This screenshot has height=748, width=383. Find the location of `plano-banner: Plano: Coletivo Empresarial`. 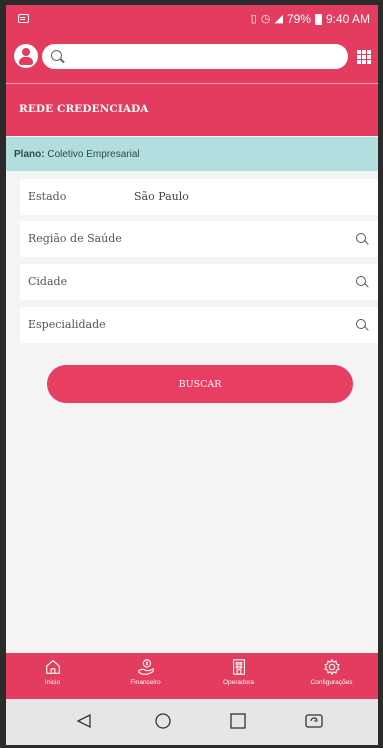

plano-banner: Plano: Coletivo Empresarial is located at coordinates (192, 154).